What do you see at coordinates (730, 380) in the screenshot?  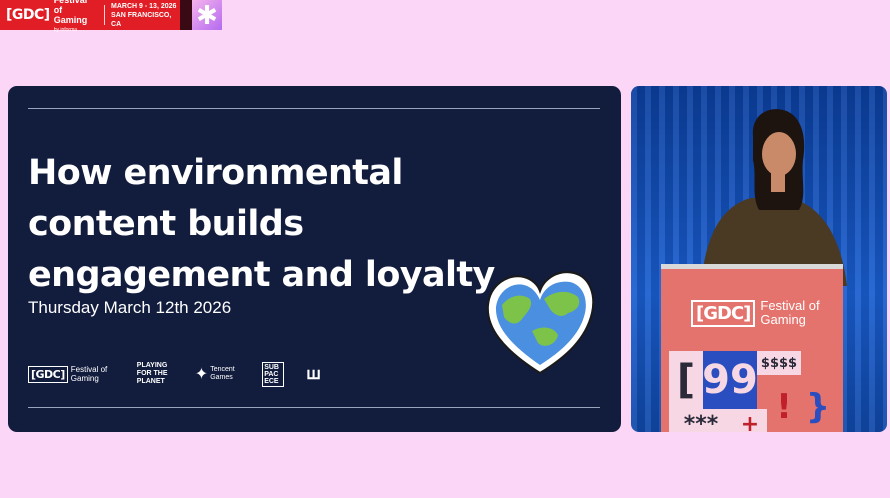 I see `podium-tile-quote: 99` at bounding box center [730, 380].